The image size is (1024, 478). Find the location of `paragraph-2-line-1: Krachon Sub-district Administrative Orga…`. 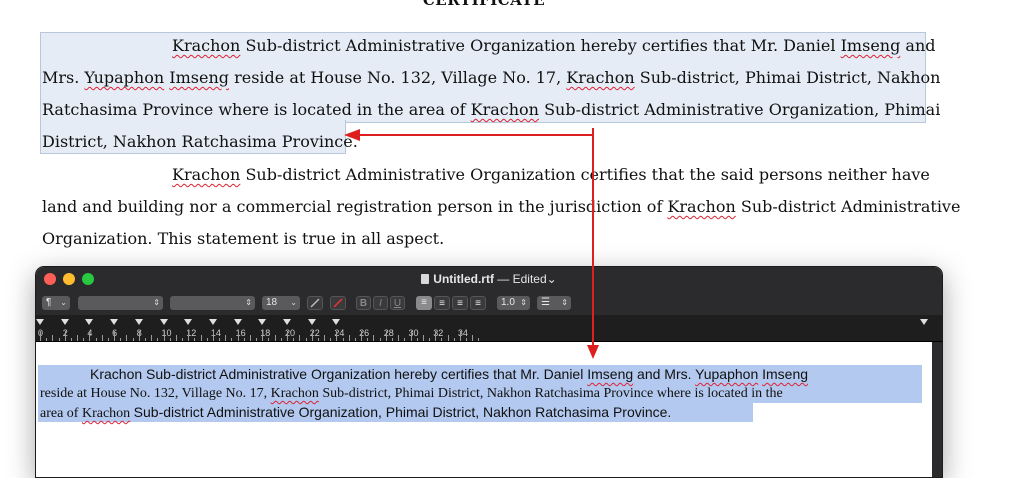

paragraph-2-line-1: Krachon Sub-district Administrative Orga… is located at coordinates (551, 175).